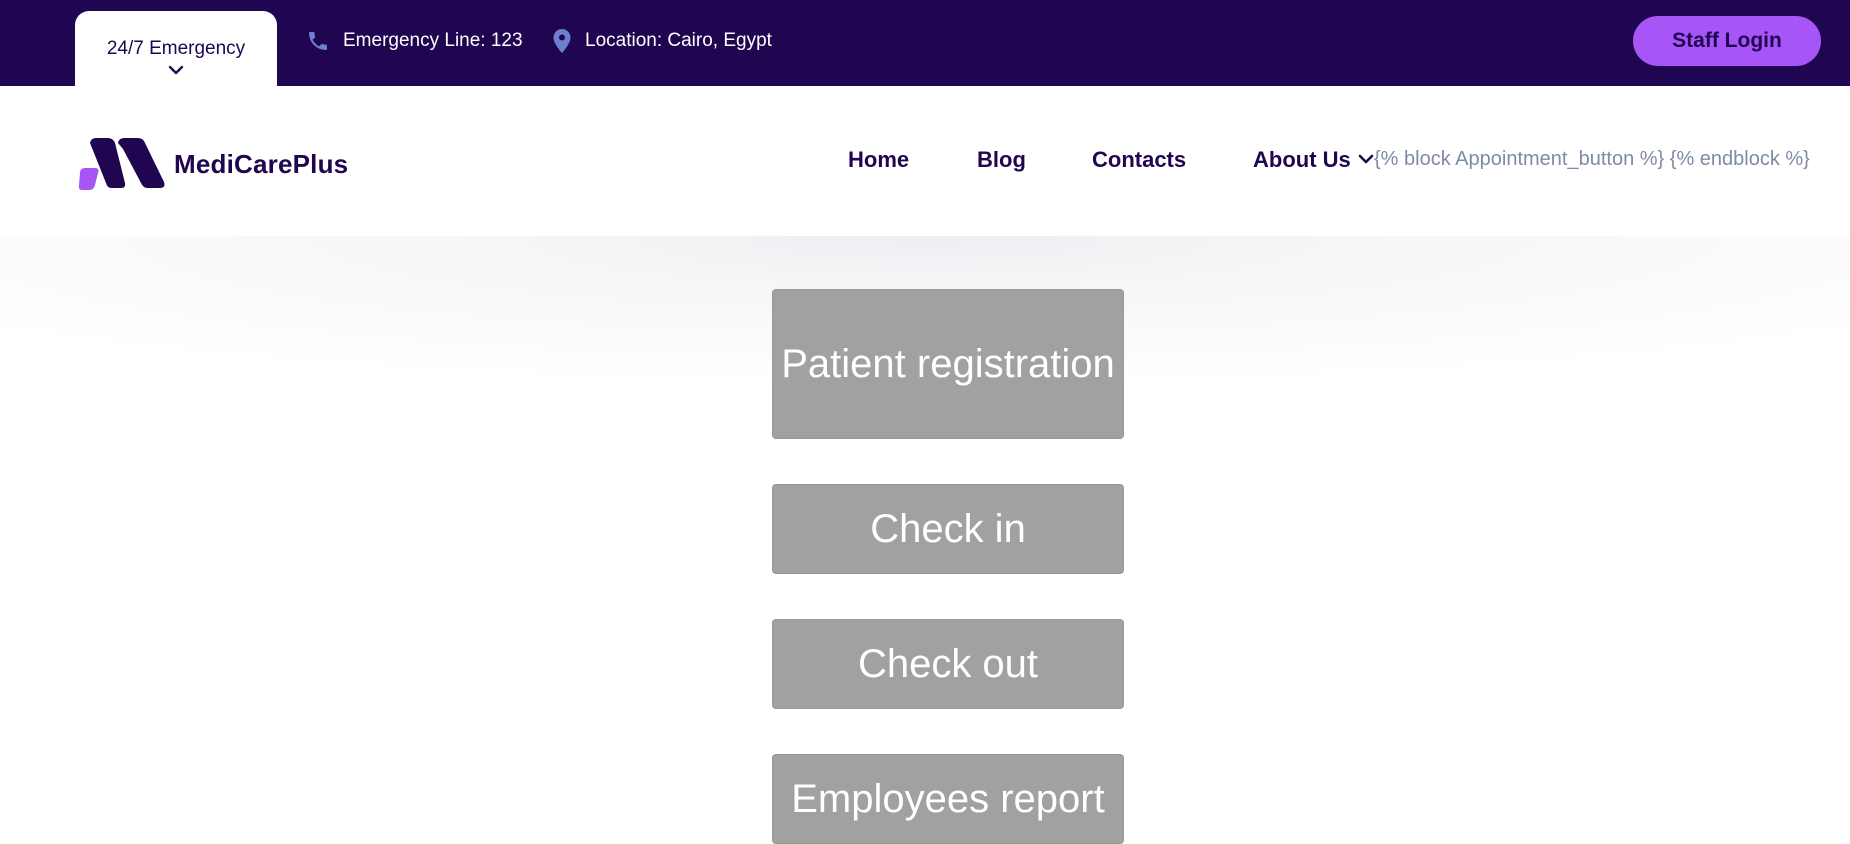 The height and width of the screenshot is (844, 1850). What do you see at coordinates (878, 160) in the screenshot?
I see `nav-home: Home` at bounding box center [878, 160].